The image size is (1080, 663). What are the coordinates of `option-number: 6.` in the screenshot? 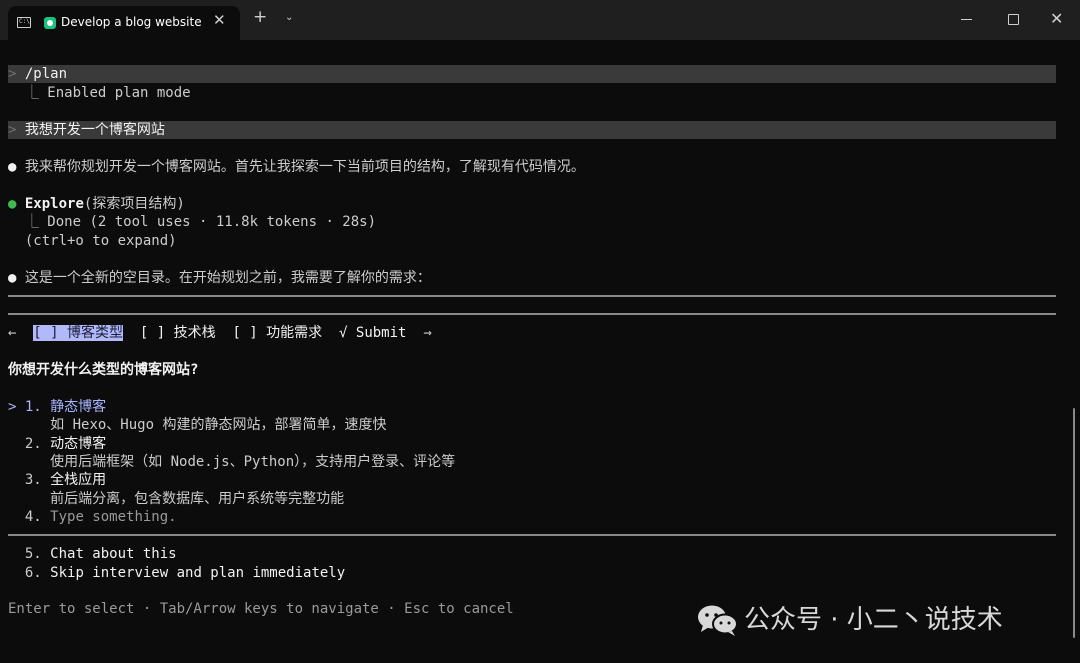 It's located at (33, 573).